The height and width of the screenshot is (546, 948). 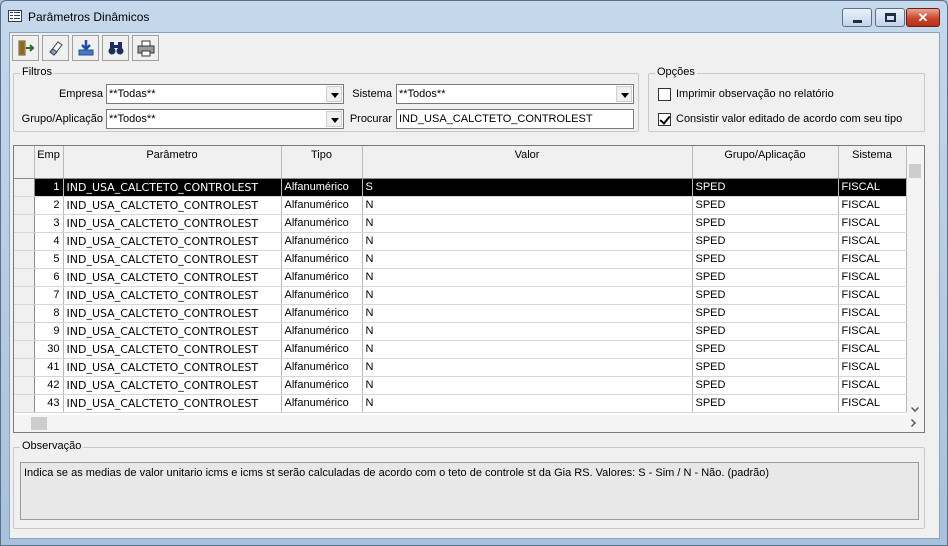 What do you see at coordinates (15, 16) in the screenshot?
I see `window-icon` at bounding box center [15, 16].